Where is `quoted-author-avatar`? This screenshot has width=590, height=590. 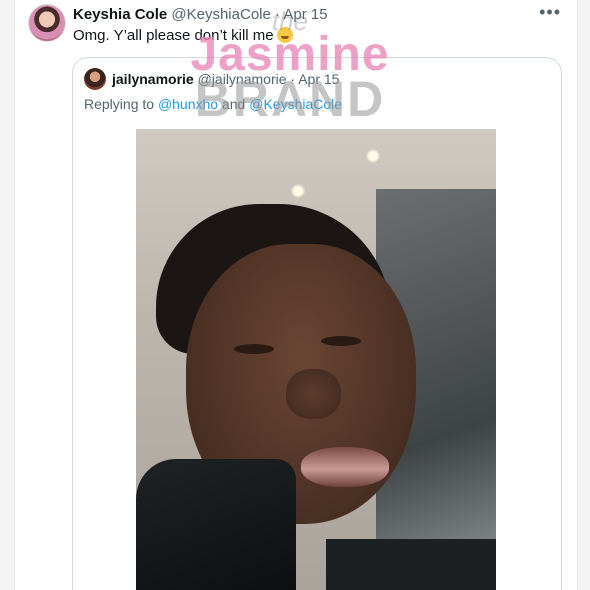
quoted-author-avatar is located at coordinates (95, 79).